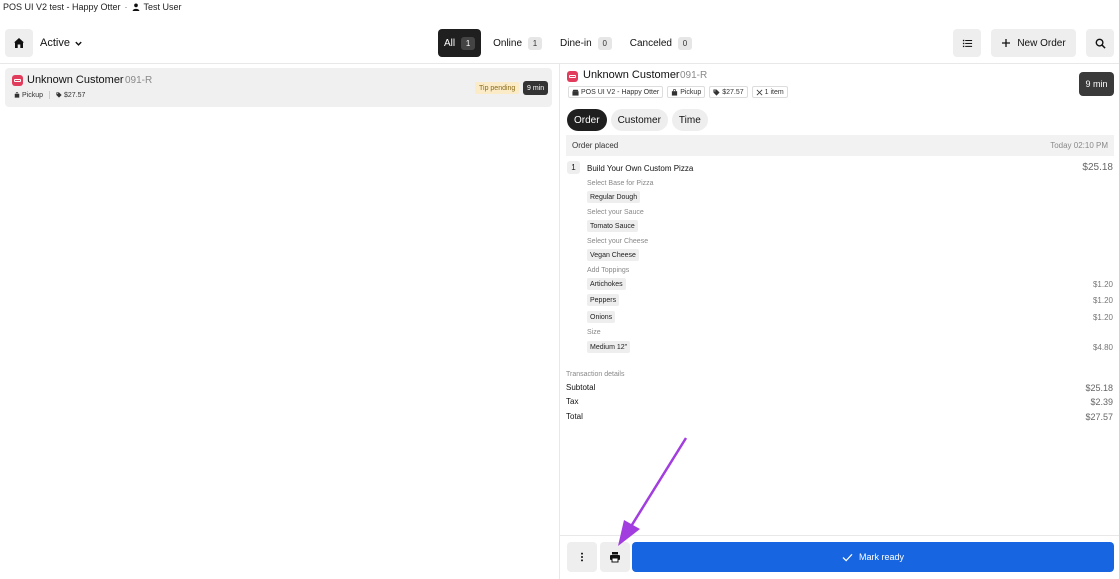  I want to click on modifier-group-label: Select your Sauce, so click(615, 212).